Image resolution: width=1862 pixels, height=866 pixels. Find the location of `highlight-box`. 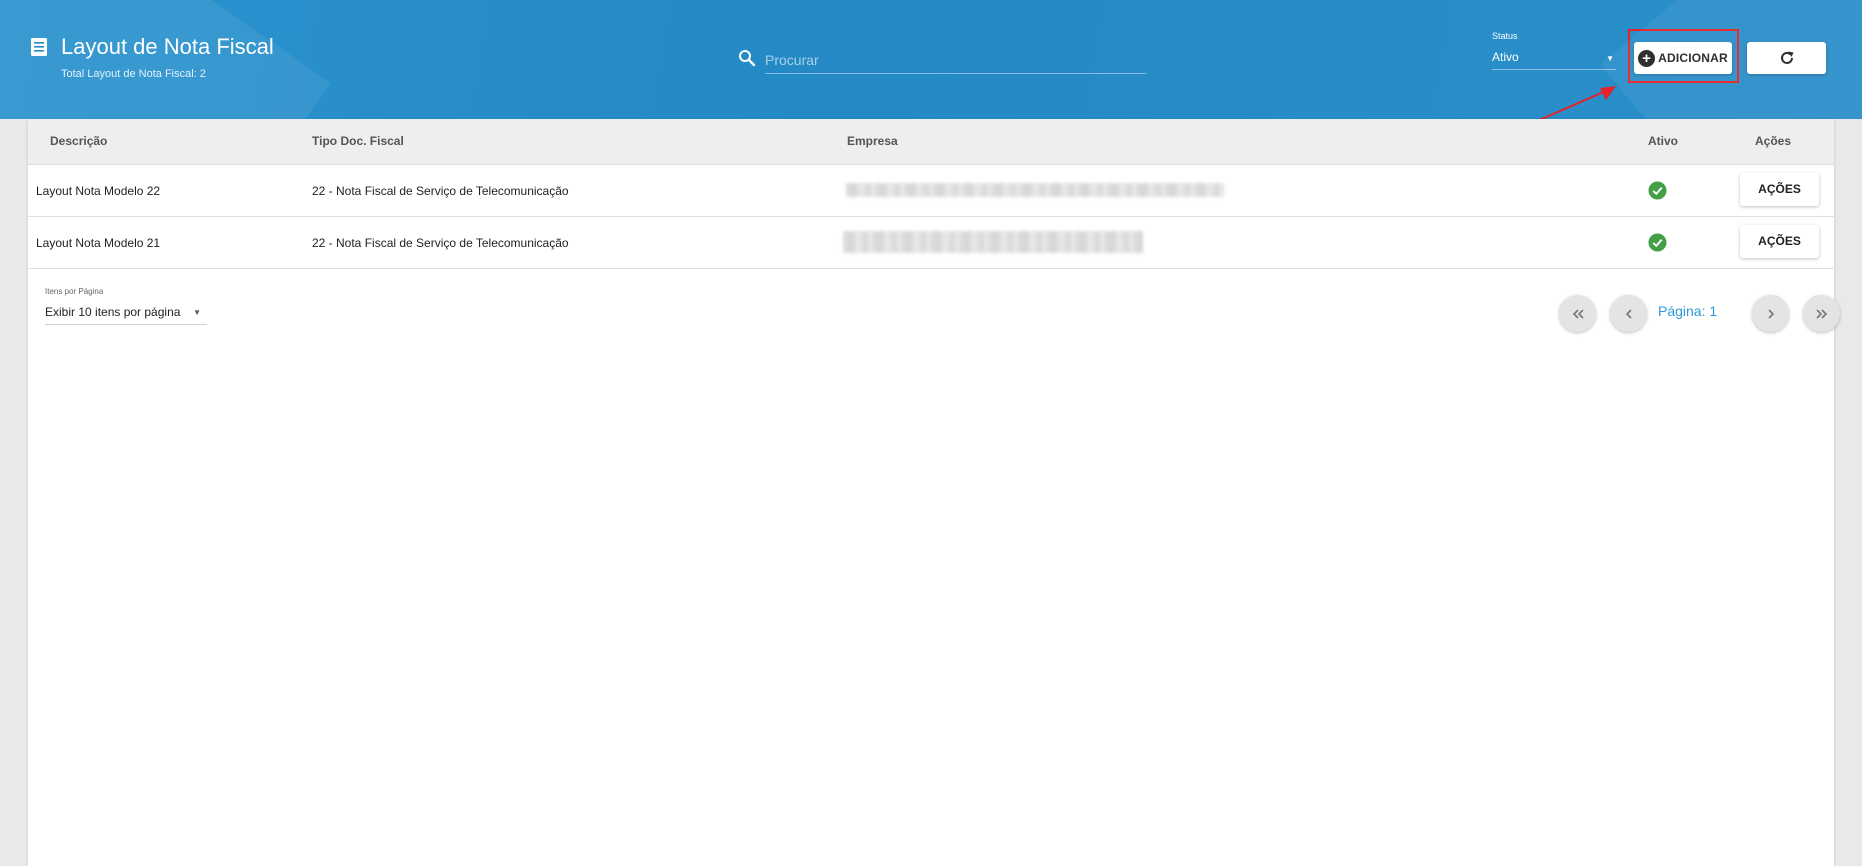

highlight-box is located at coordinates (1683, 56).